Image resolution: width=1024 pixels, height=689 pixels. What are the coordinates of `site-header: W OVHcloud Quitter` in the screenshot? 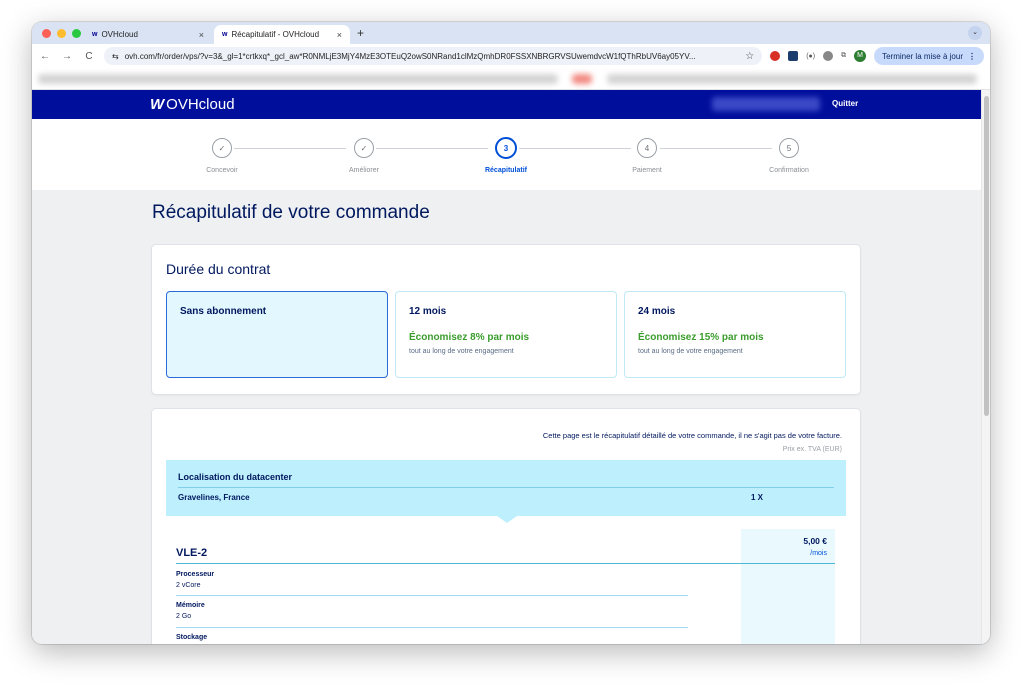 It's located at (511, 104).